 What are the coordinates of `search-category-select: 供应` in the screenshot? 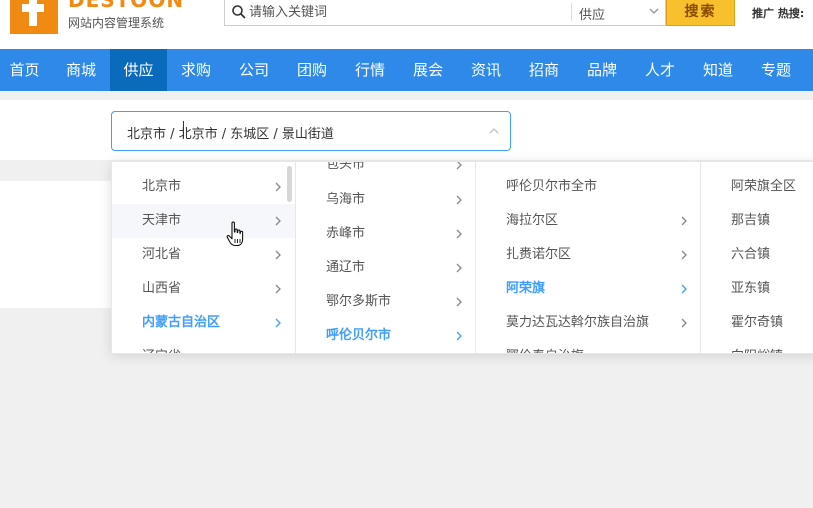 It's located at (592, 13).